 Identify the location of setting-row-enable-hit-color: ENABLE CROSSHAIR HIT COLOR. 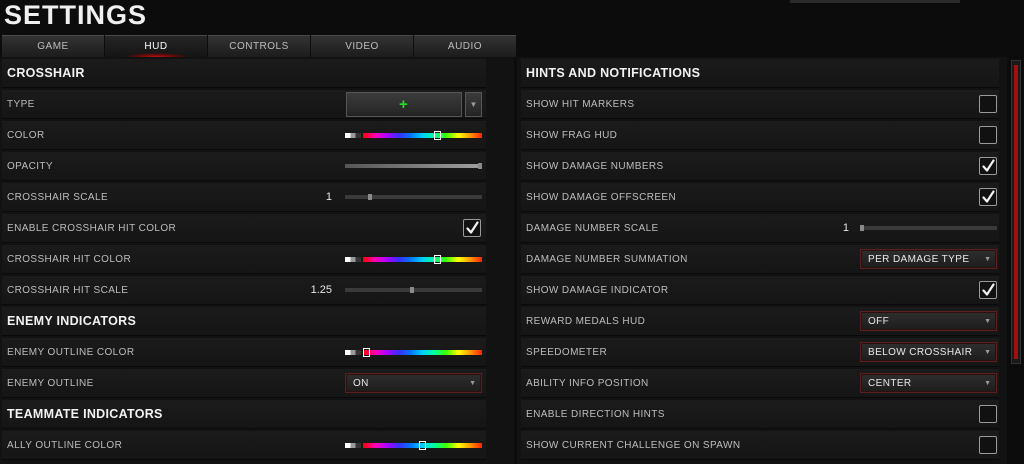
(244, 228).